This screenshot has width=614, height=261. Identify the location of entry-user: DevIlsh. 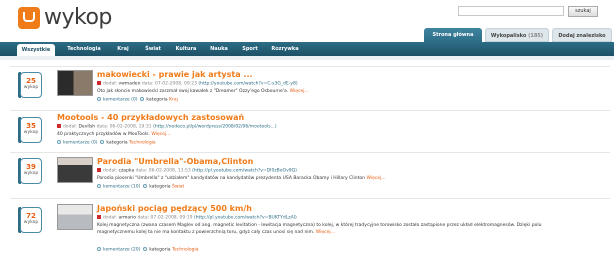
(86, 127).